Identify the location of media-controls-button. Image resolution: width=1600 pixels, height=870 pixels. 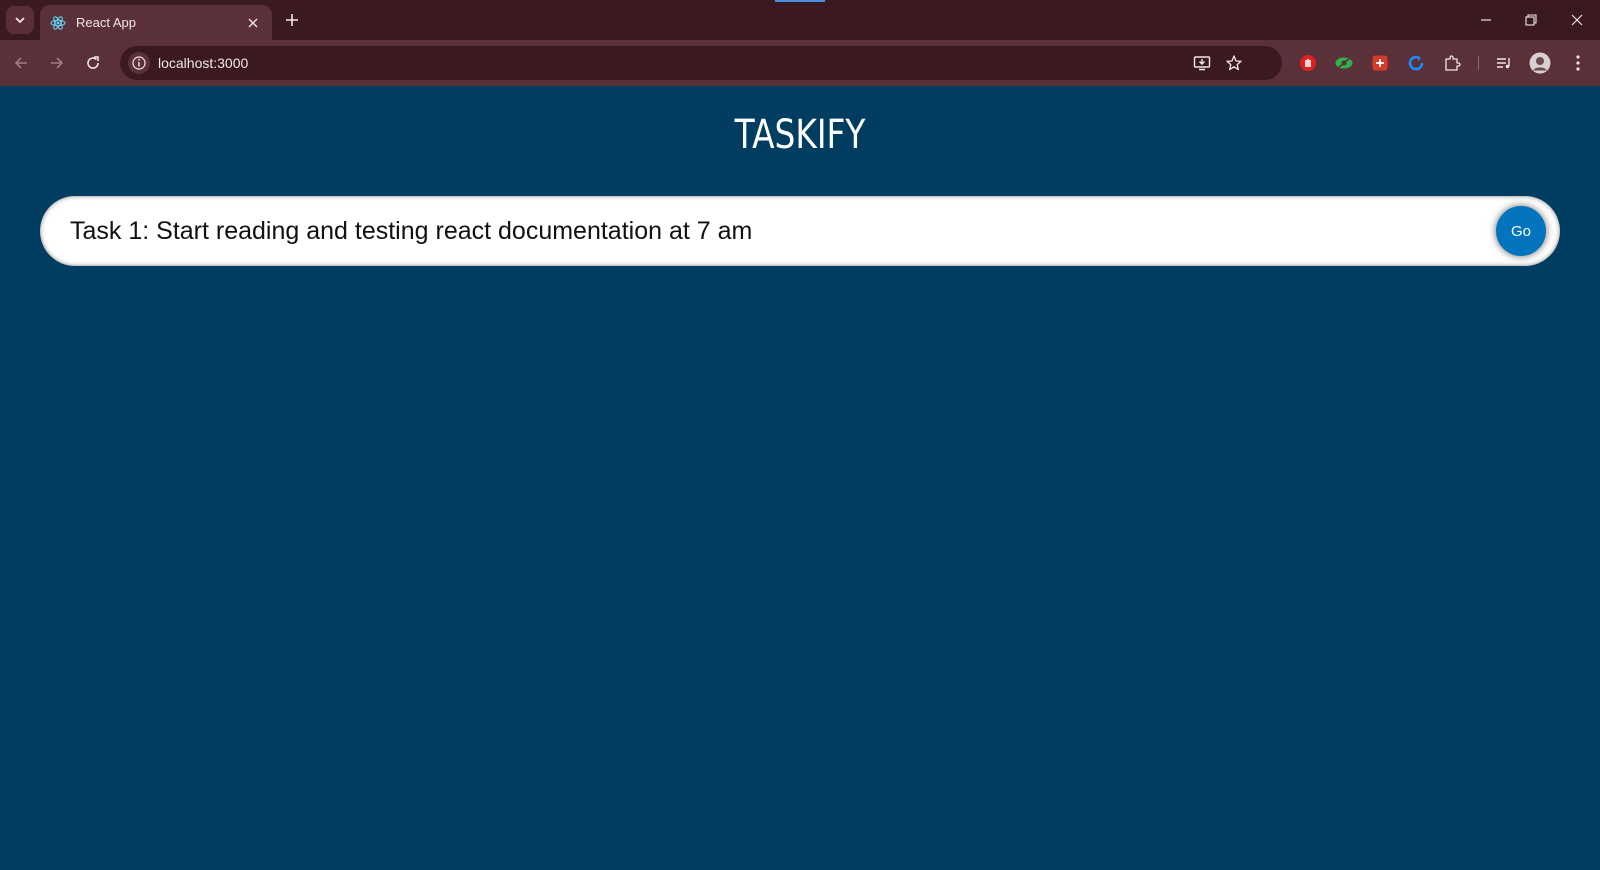
(1504, 63).